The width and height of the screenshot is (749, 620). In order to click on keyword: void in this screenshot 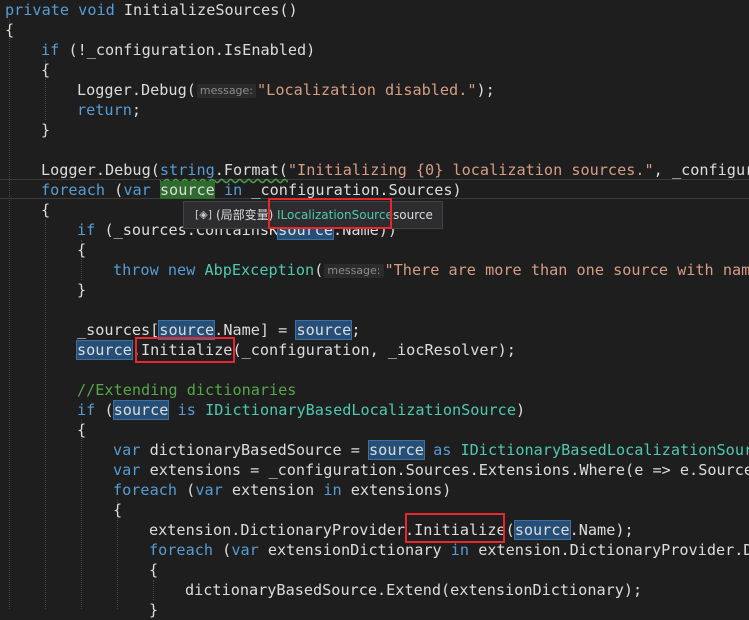, I will do `click(96, 10)`.